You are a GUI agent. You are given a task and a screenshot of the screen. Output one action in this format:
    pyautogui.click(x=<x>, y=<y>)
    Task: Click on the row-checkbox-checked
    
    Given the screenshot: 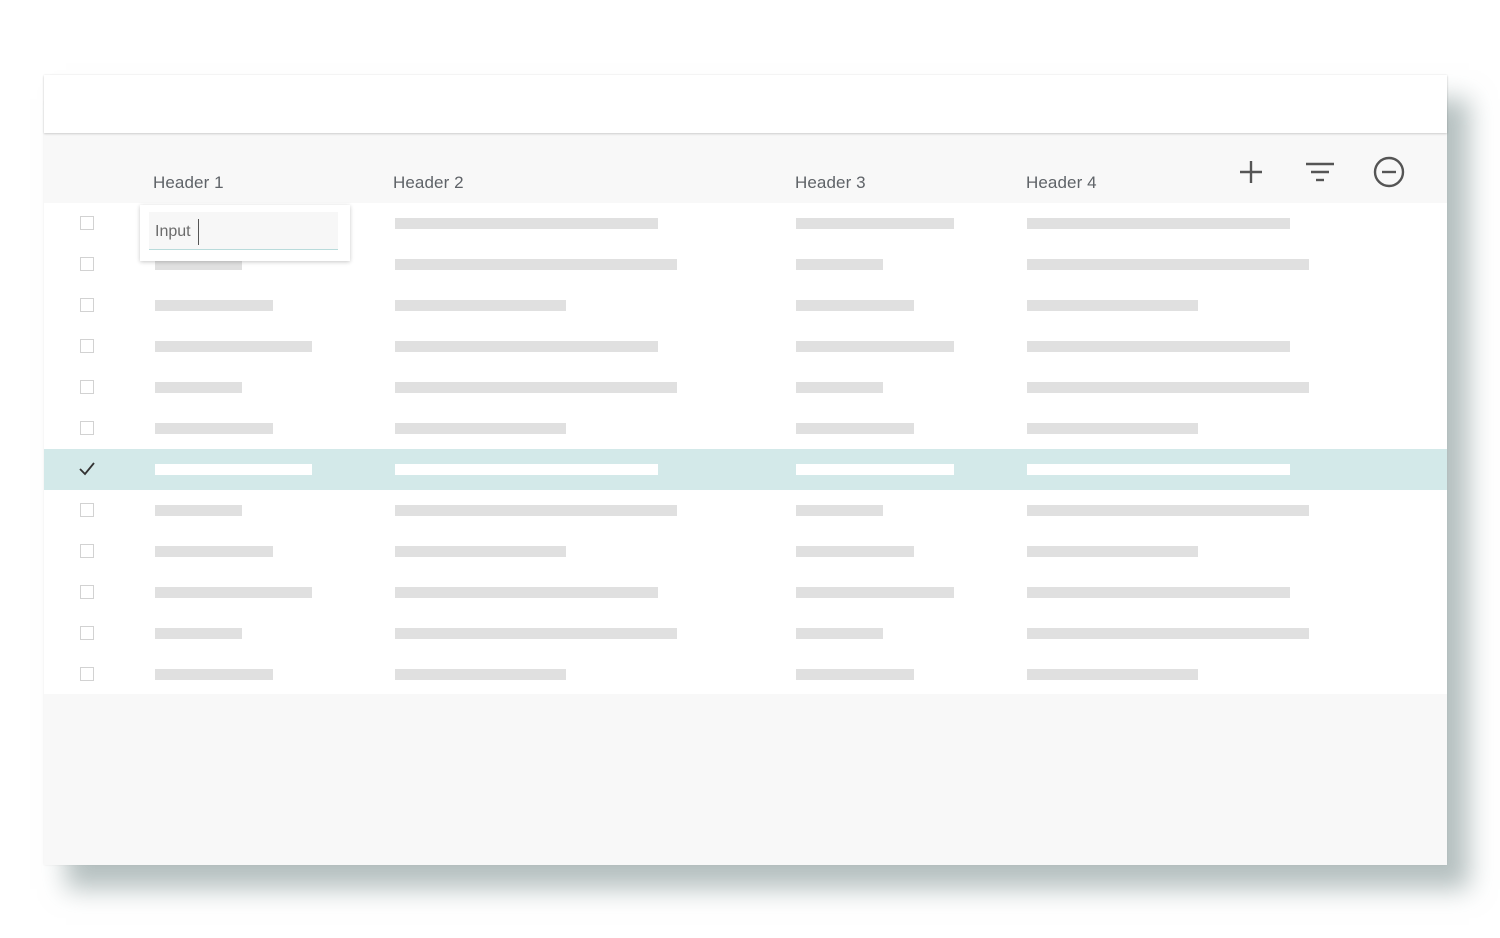 What is the action you would take?
    pyautogui.click(x=87, y=469)
    